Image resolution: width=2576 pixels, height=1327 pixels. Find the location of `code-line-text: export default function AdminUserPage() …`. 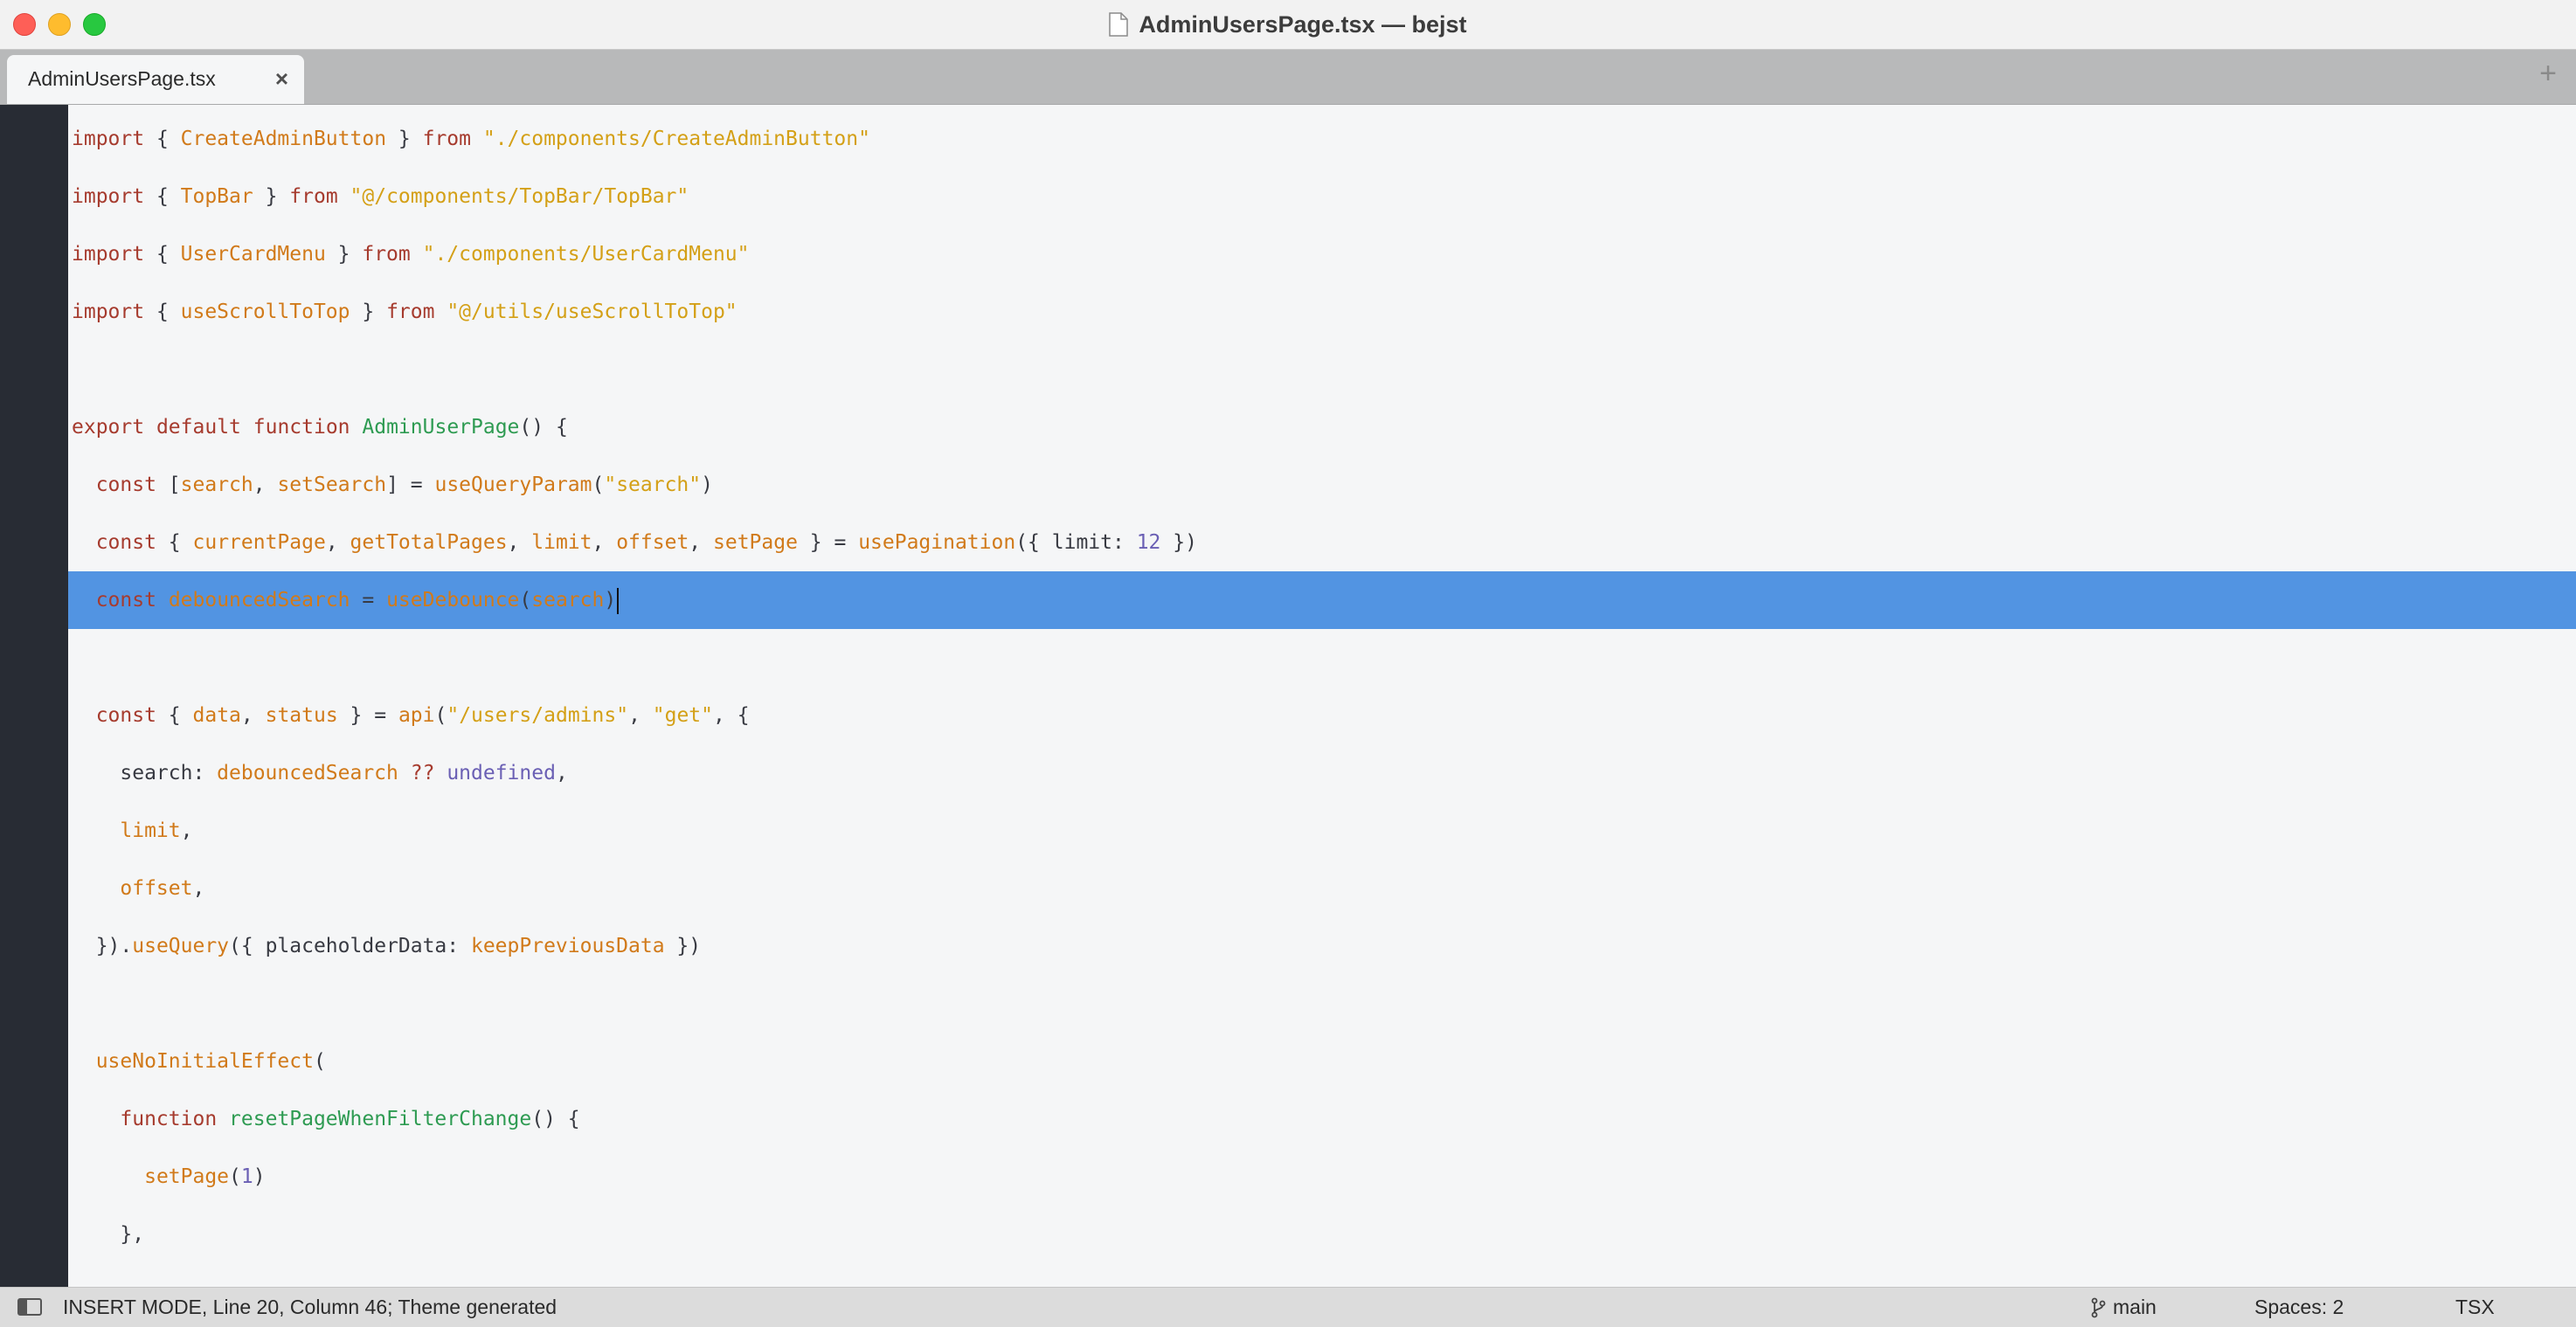

code-line-text: export default function AdminUserPage() … is located at coordinates (320, 427).